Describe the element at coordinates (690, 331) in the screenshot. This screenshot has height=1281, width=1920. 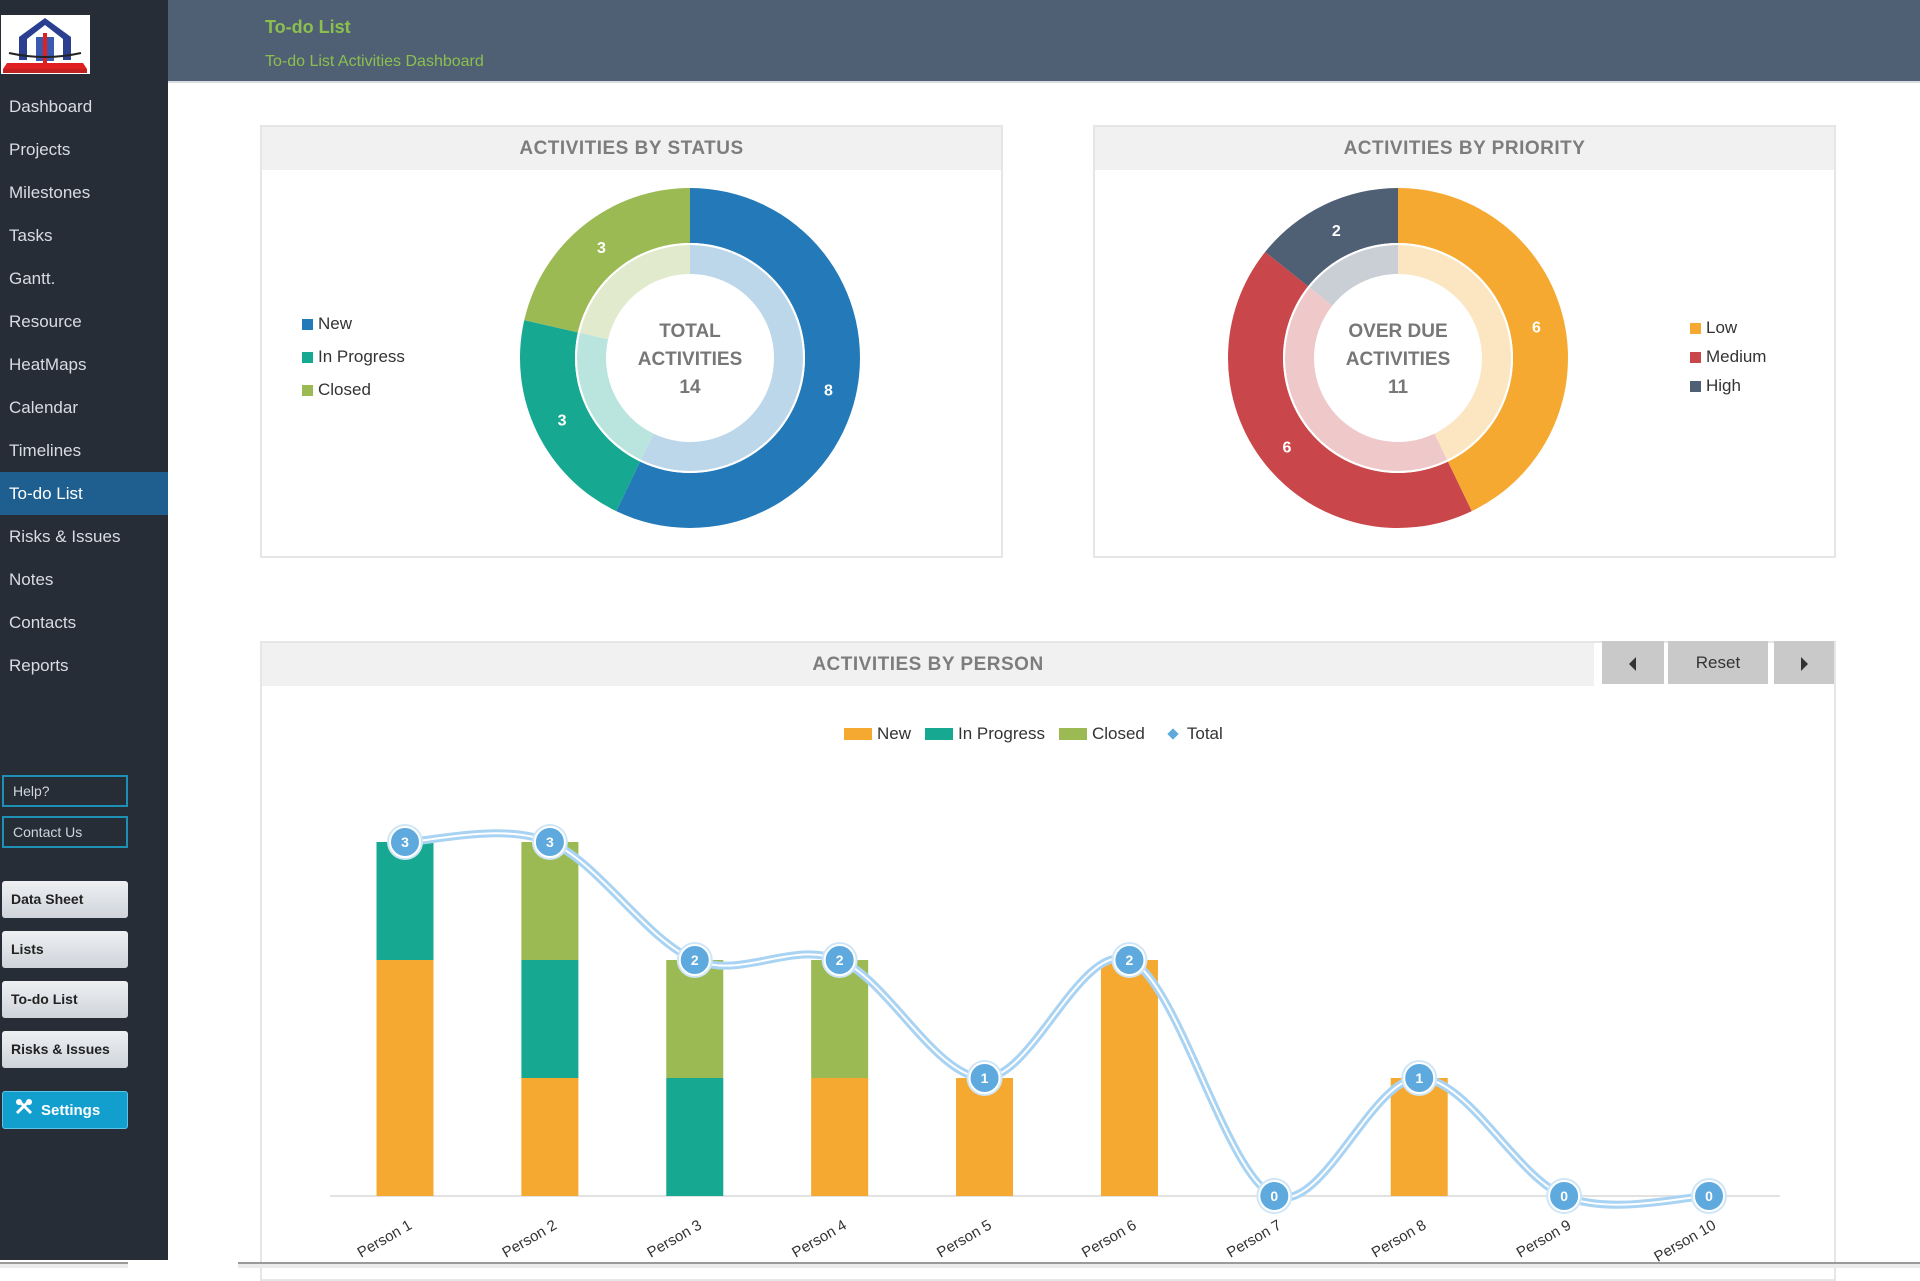
I see `donut-center-label: TOTAL` at that location.